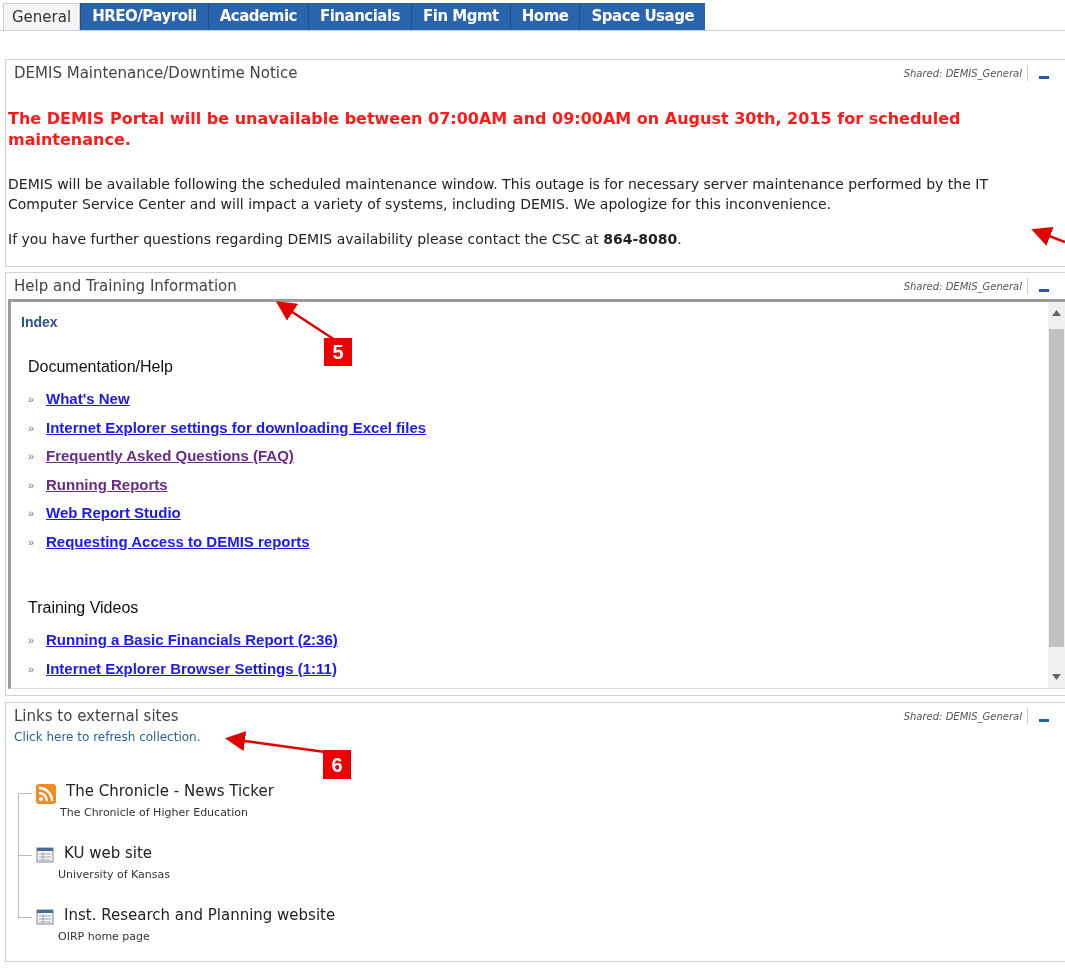 The width and height of the screenshot is (1065, 969). What do you see at coordinates (154, 812) in the screenshot?
I see `link-description: The Chronicle of Higher Education` at bounding box center [154, 812].